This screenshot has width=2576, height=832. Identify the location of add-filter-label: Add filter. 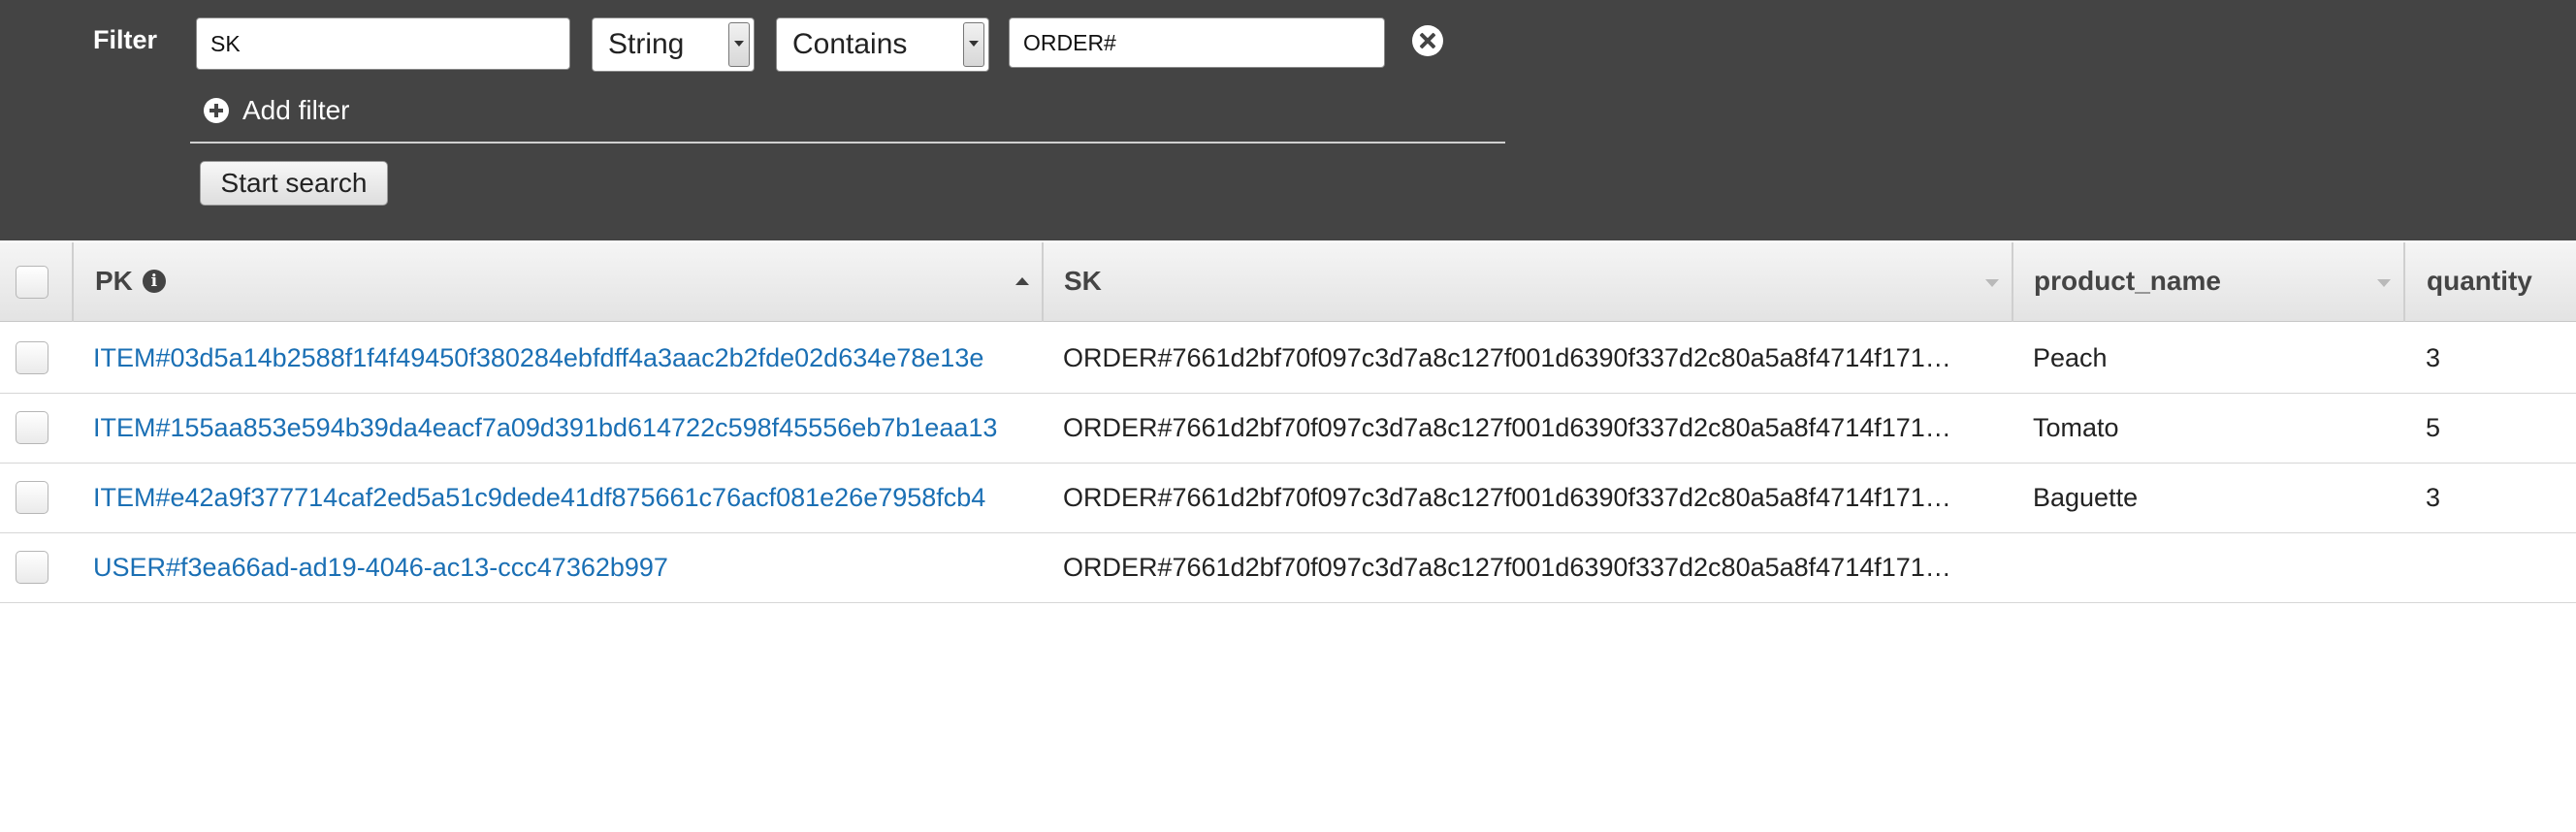
(296, 110).